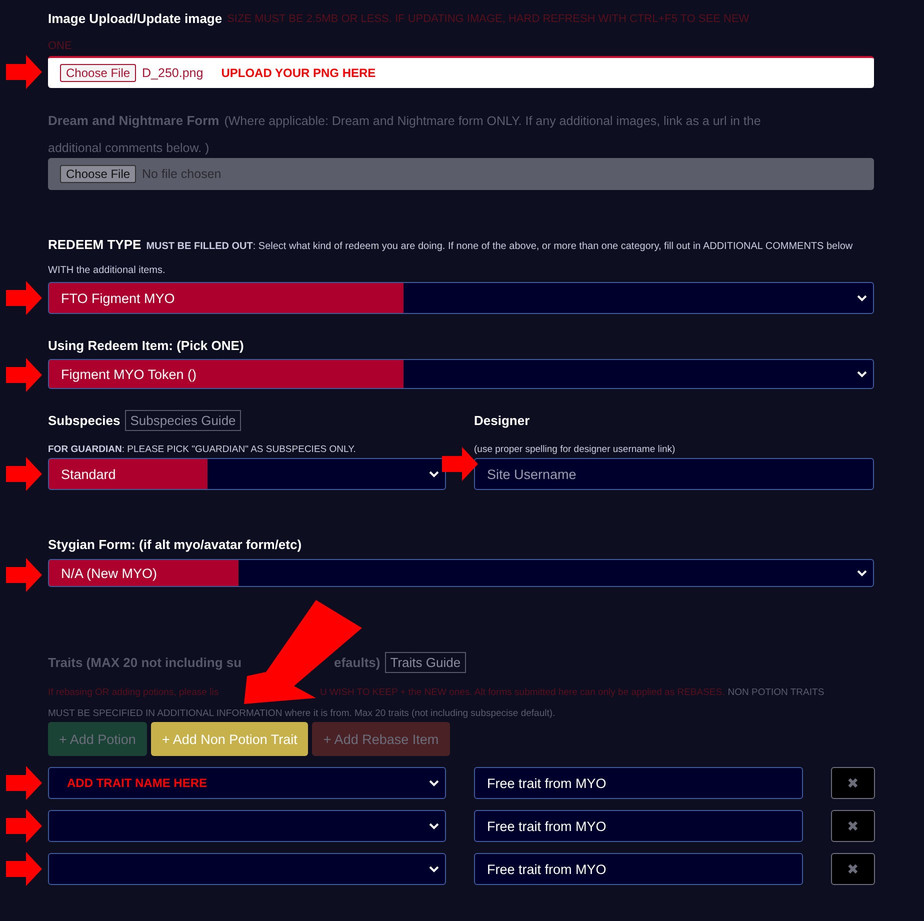 This screenshot has height=921, width=924. Describe the element at coordinates (98, 73) in the screenshot. I see `choose-file-button: Choose File` at that location.